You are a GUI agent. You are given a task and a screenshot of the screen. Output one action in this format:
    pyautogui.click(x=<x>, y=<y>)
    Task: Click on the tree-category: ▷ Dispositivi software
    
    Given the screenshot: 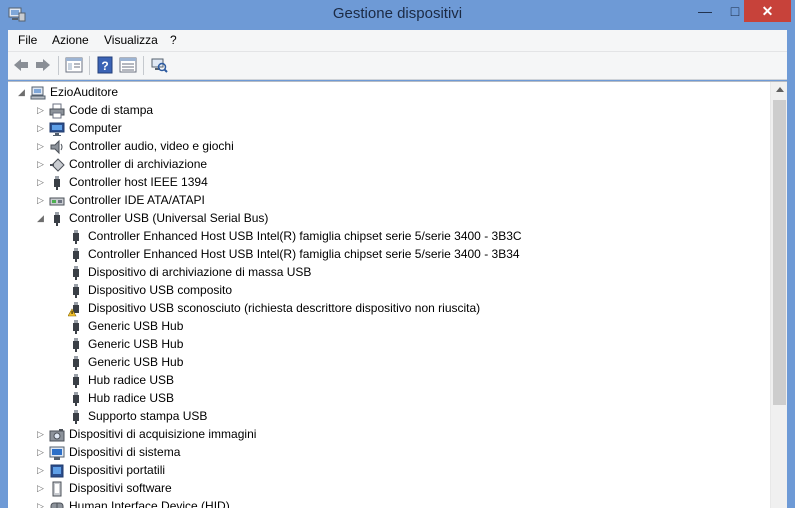 What is the action you would take?
    pyautogui.click(x=388, y=489)
    